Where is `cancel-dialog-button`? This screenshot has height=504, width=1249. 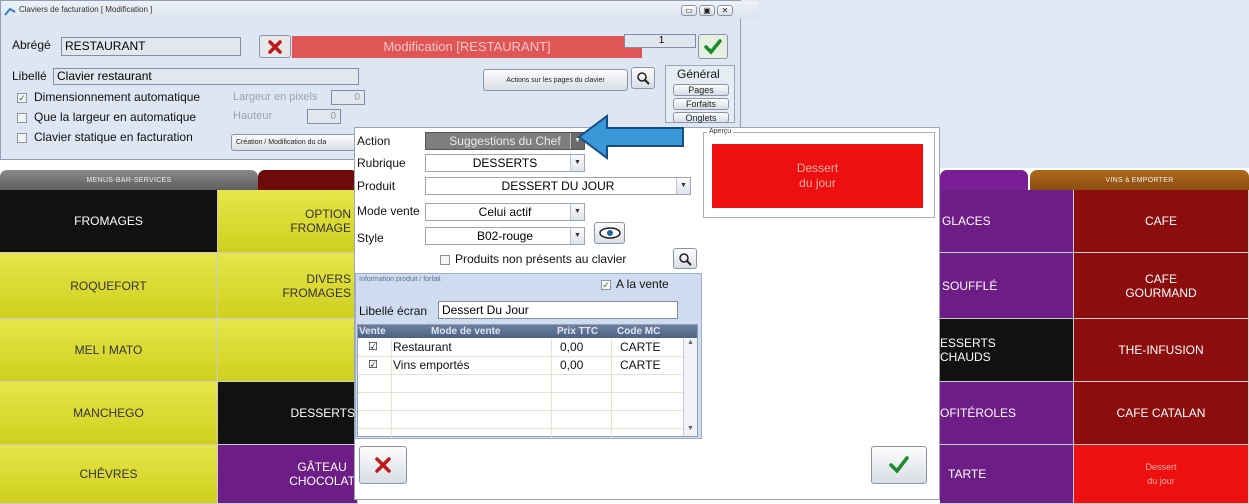
cancel-dialog-button is located at coordinates (383, 465).